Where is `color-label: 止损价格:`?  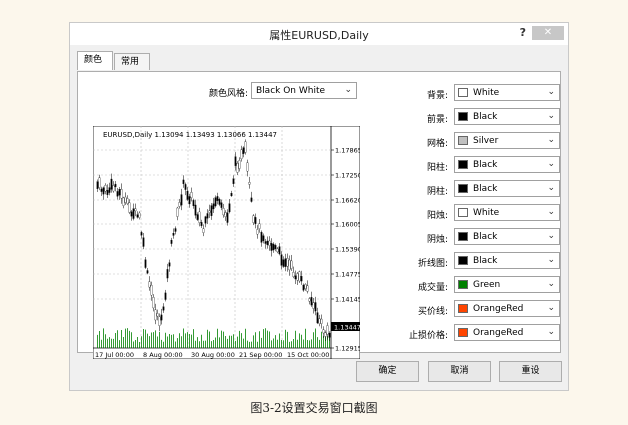 color-label: 止损价格: is located at coordinates (428, 336).